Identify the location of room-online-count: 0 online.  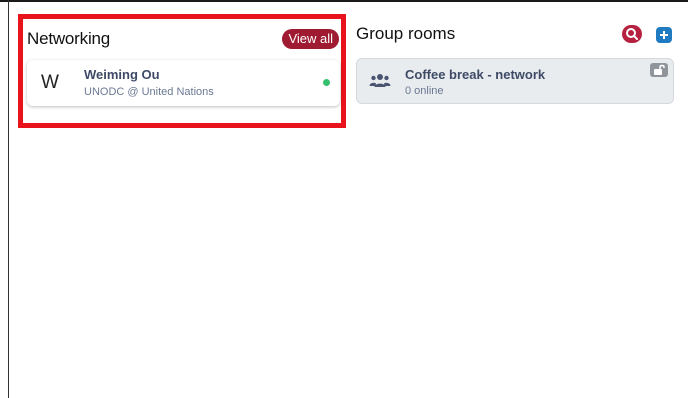
(424, 91).